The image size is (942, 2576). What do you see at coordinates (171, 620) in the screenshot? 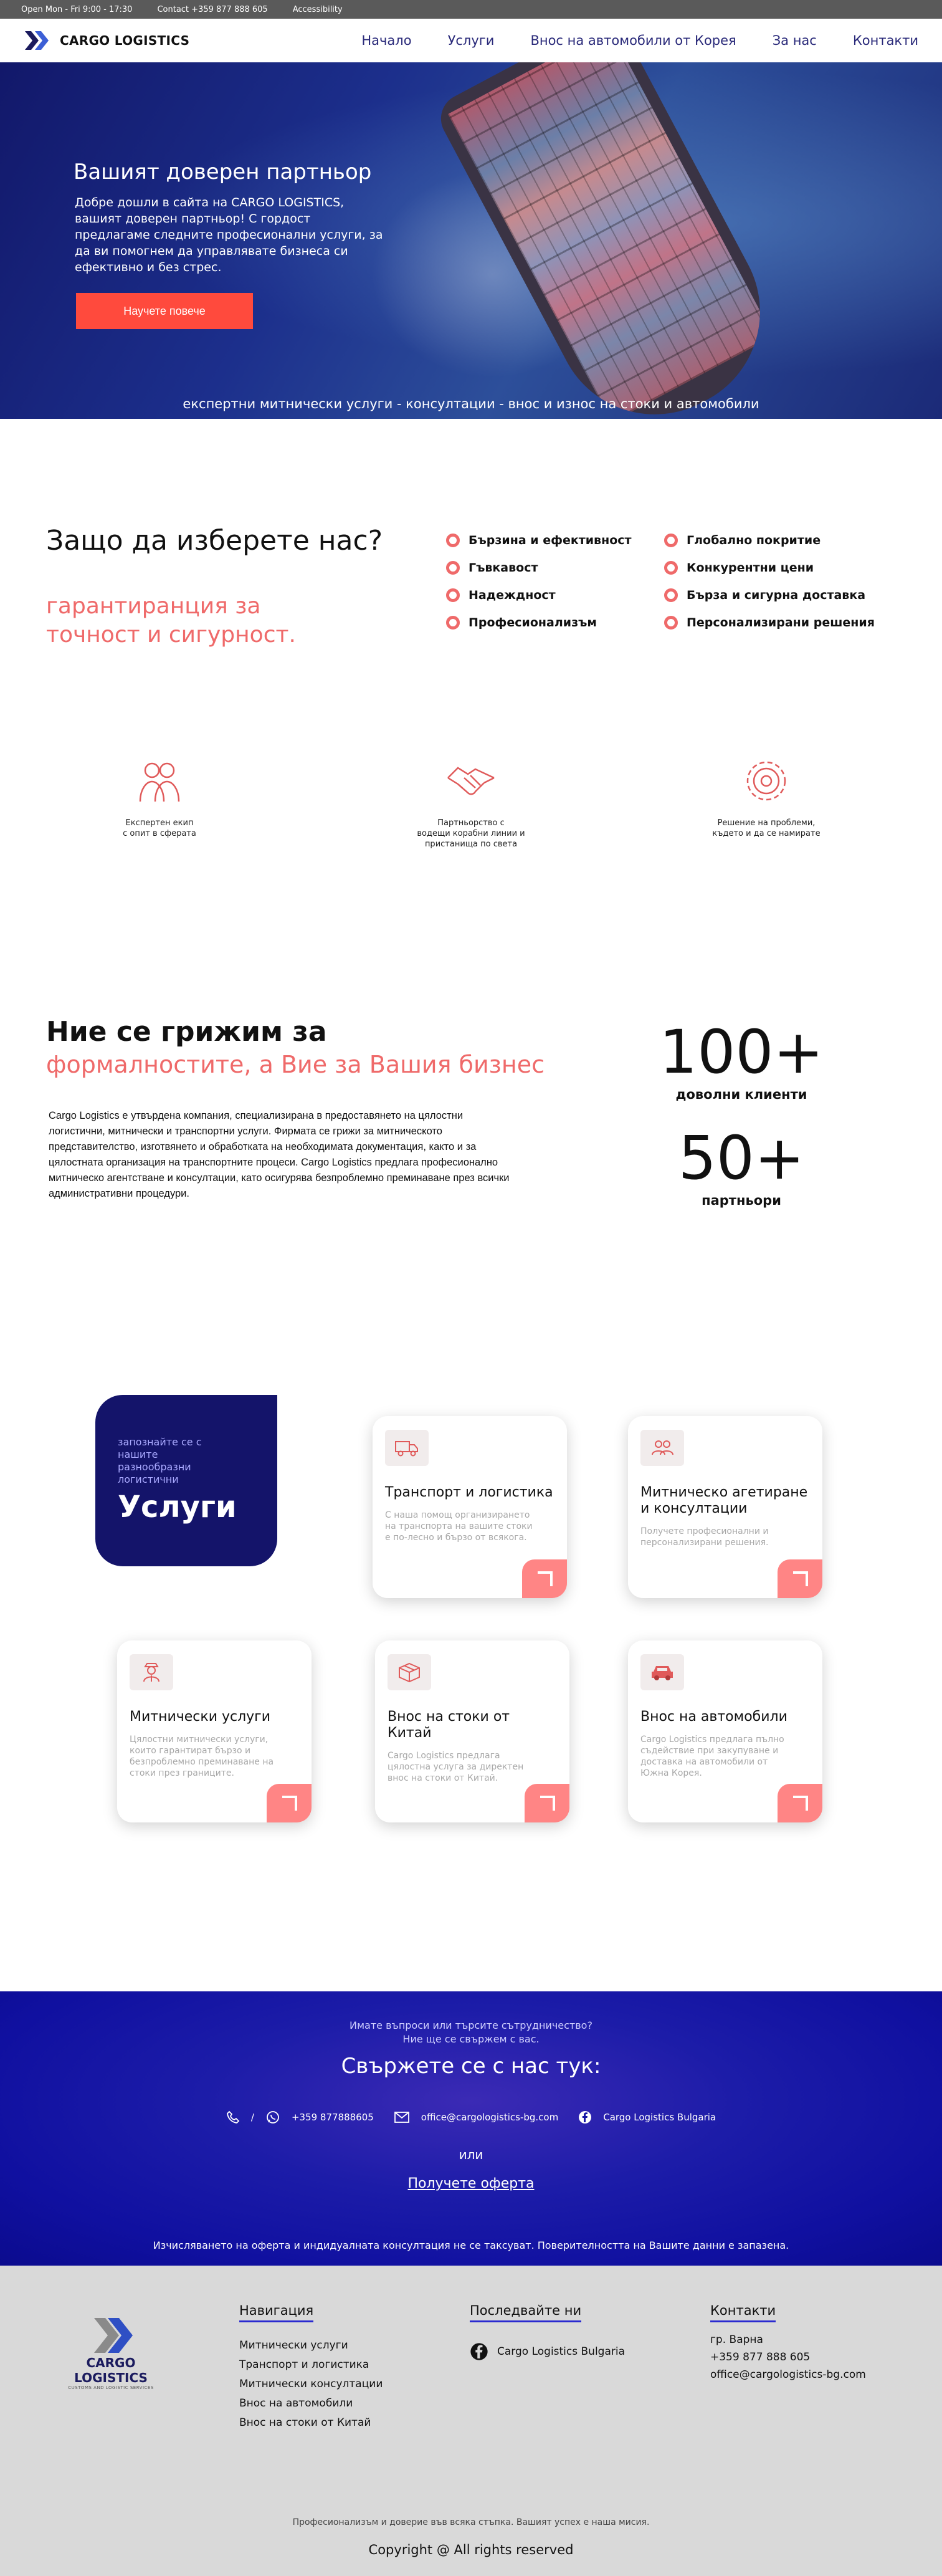
I see `why-subtitle: гарантиранция за точност и сигурност.` at bounding box center [171, 620].